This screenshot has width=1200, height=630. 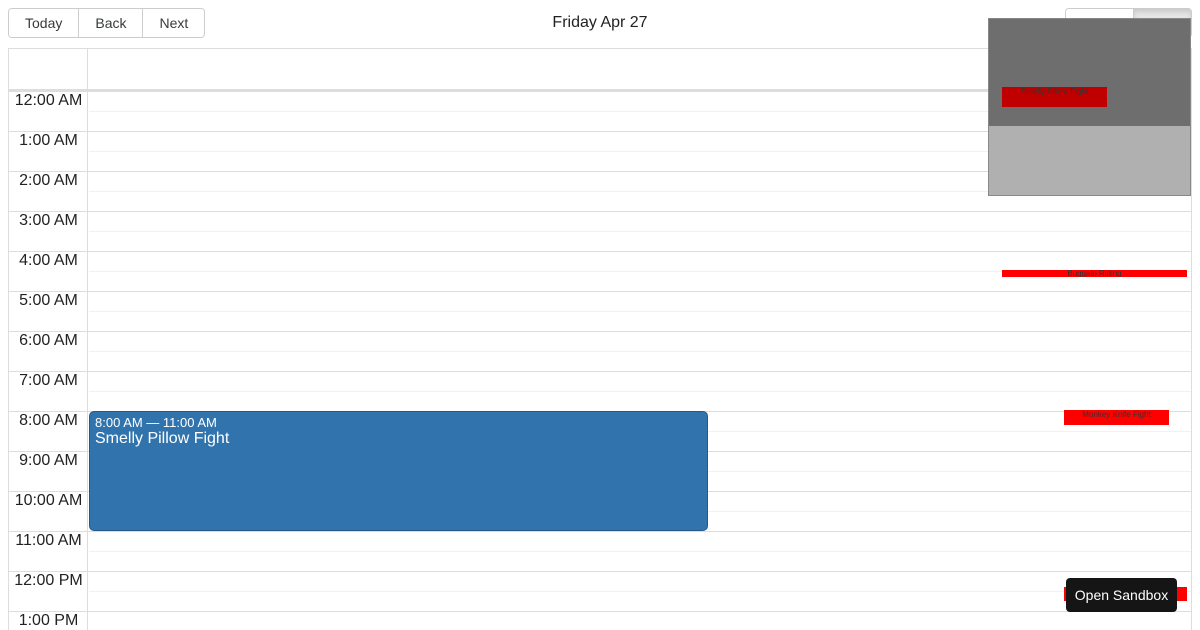 What do you see at coordinates (1116, 417) in the screenshot?
I see `minimap-event: Monkey Knife Fight` at bounding box center [1116, 417].